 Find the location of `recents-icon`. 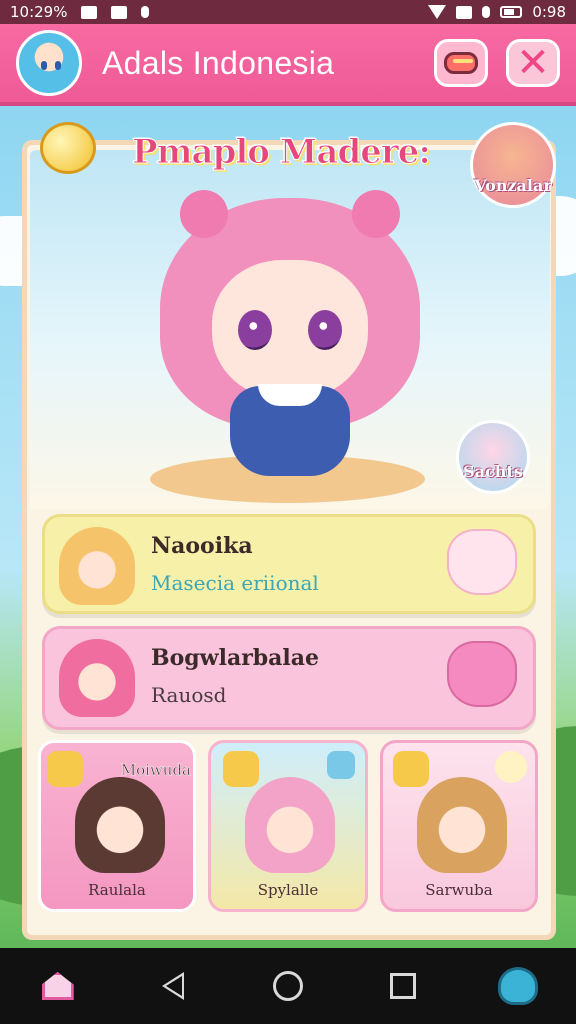

recents-icon is located at coordinates (403, 986).